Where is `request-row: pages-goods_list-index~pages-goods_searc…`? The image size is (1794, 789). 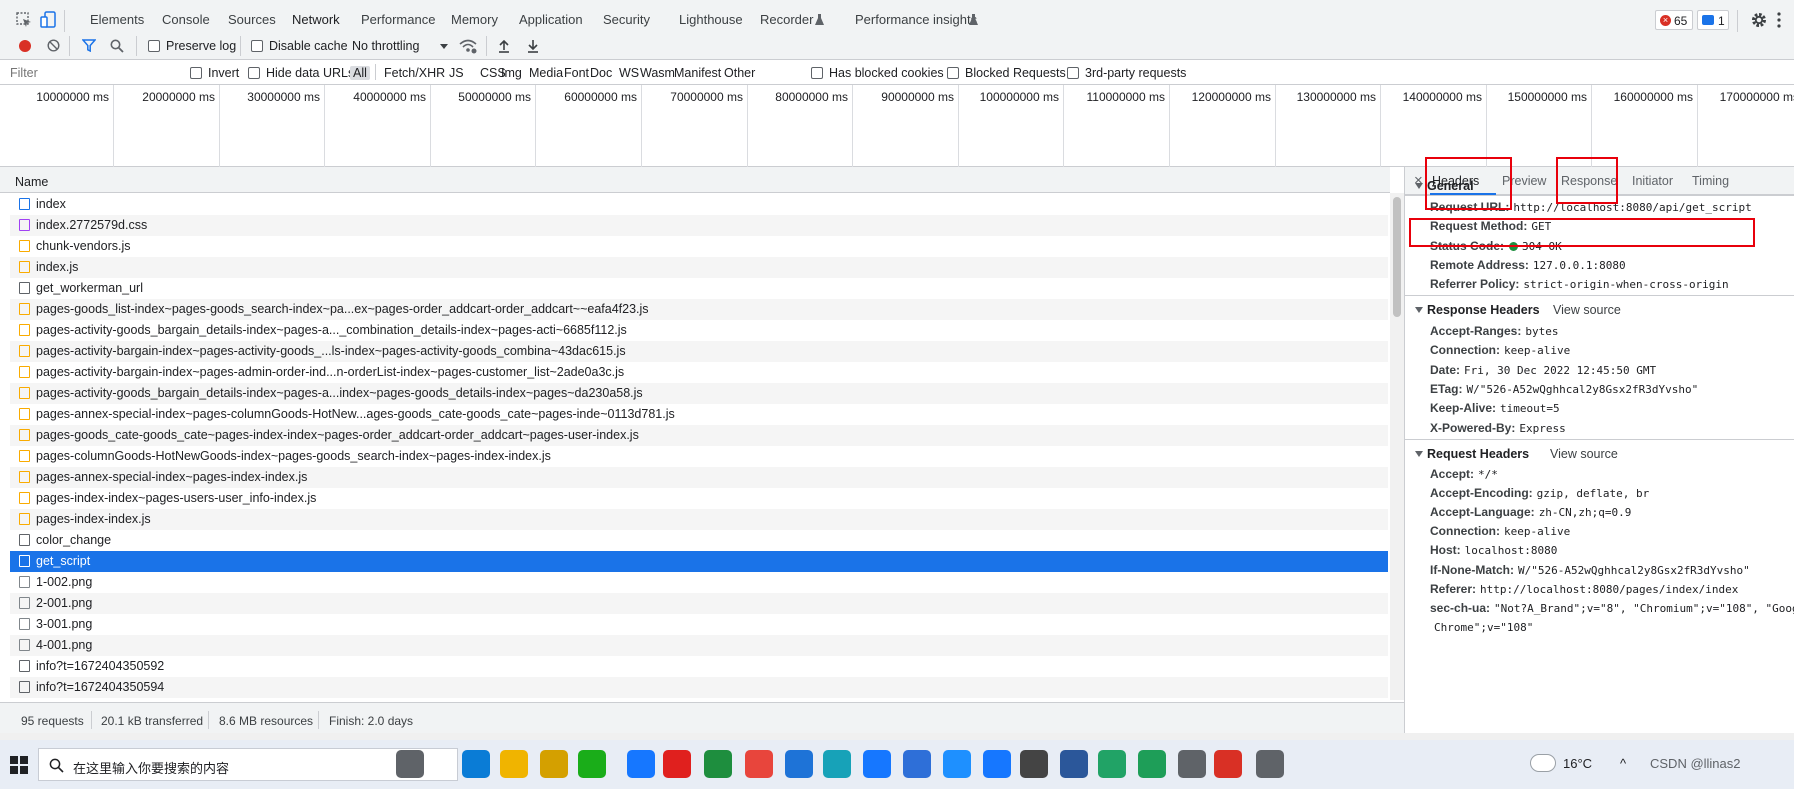 request-row: pages-goods_list-index~pages-goods_searc… is located at coordinates (699, 309).